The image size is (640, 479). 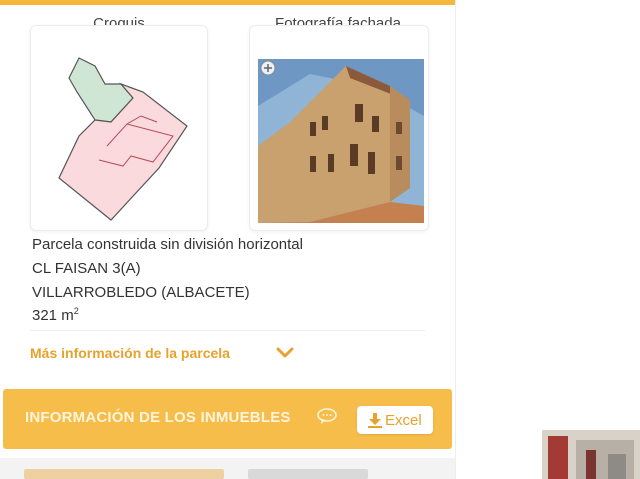 I want to click on download-icon, so click(x=375, y=420).